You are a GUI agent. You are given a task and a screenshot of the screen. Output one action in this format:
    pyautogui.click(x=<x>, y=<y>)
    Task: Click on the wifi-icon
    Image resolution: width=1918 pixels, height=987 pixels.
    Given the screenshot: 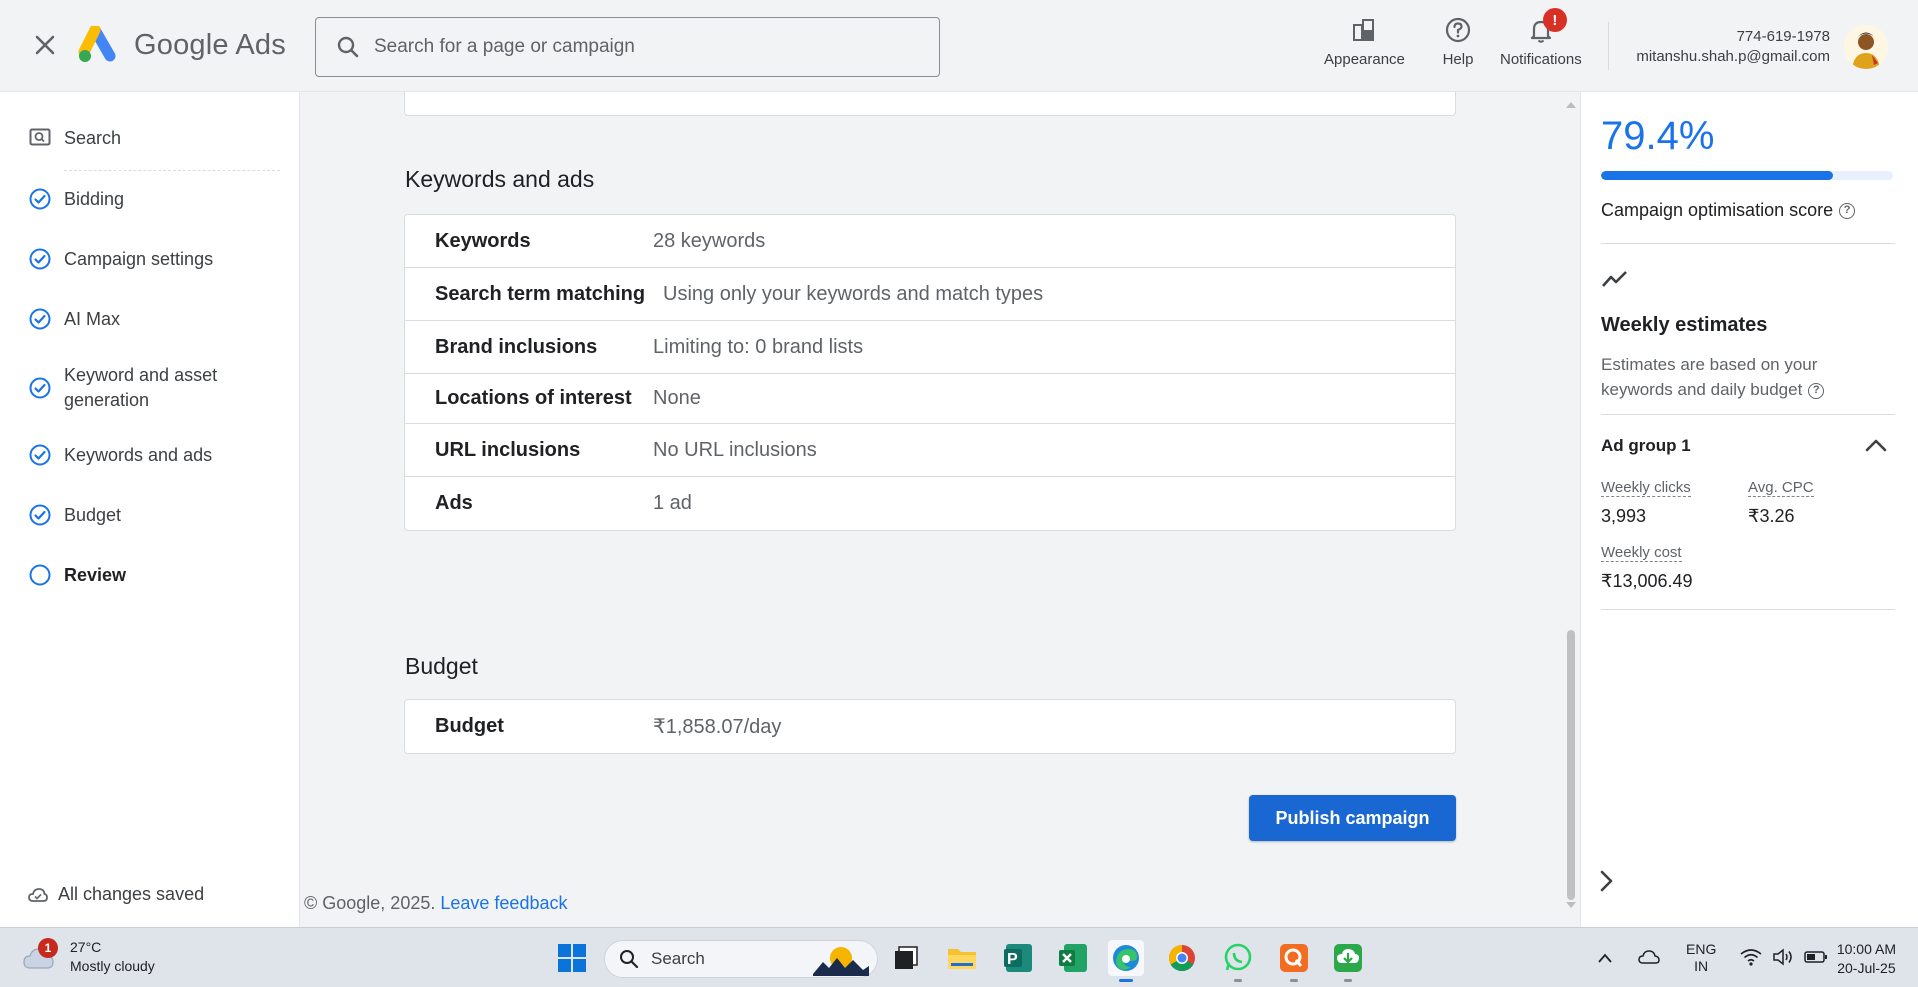 What is the action you would take?
    pyautogui.click(x=1751, y=958)
    